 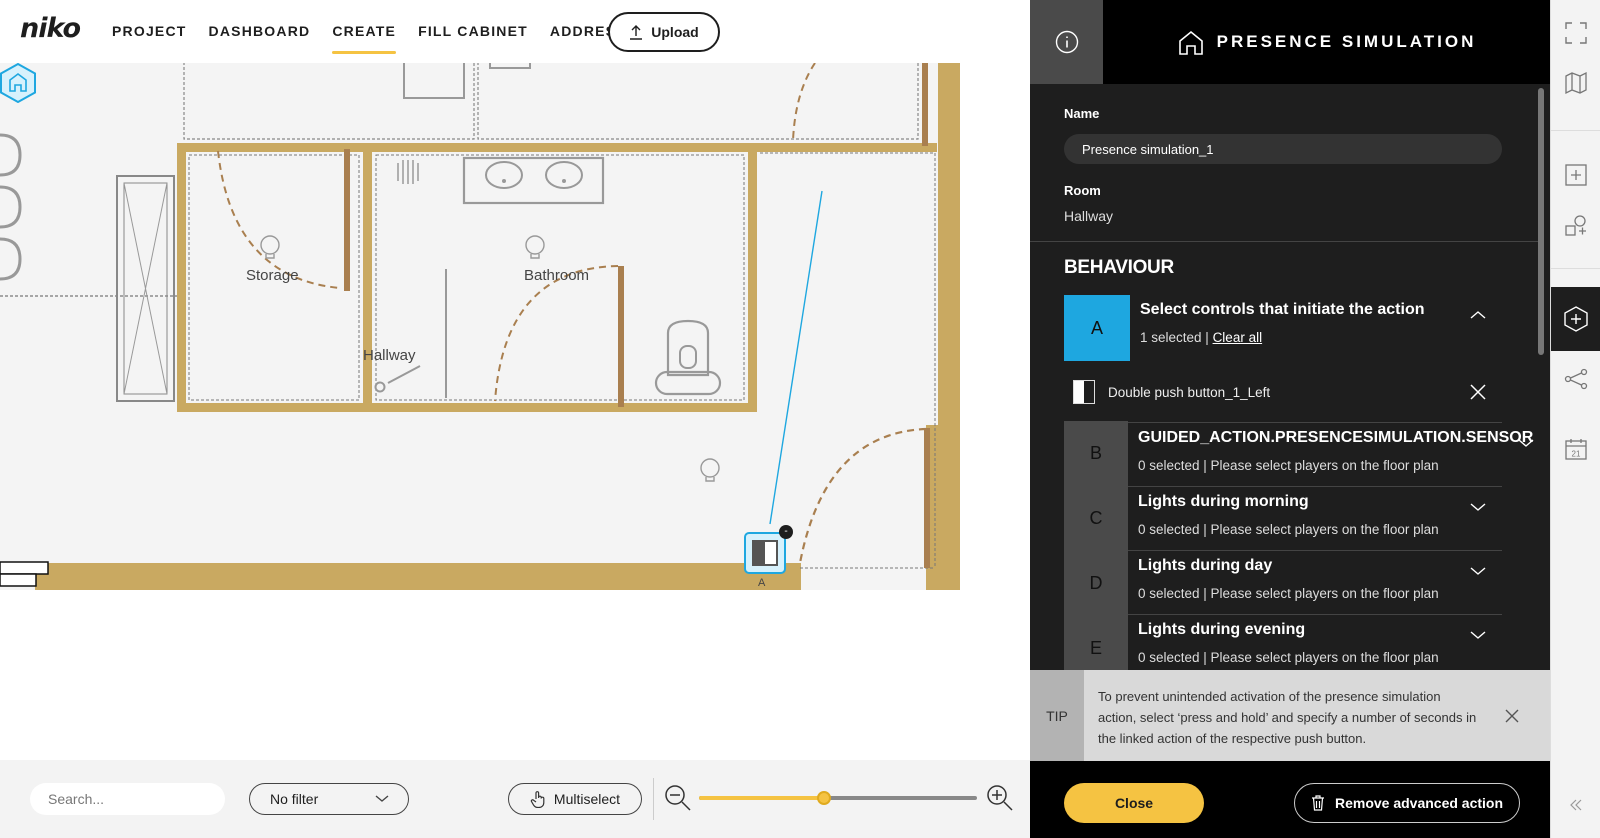 I want to click on rail-divider, so click(x=1575, y=268).